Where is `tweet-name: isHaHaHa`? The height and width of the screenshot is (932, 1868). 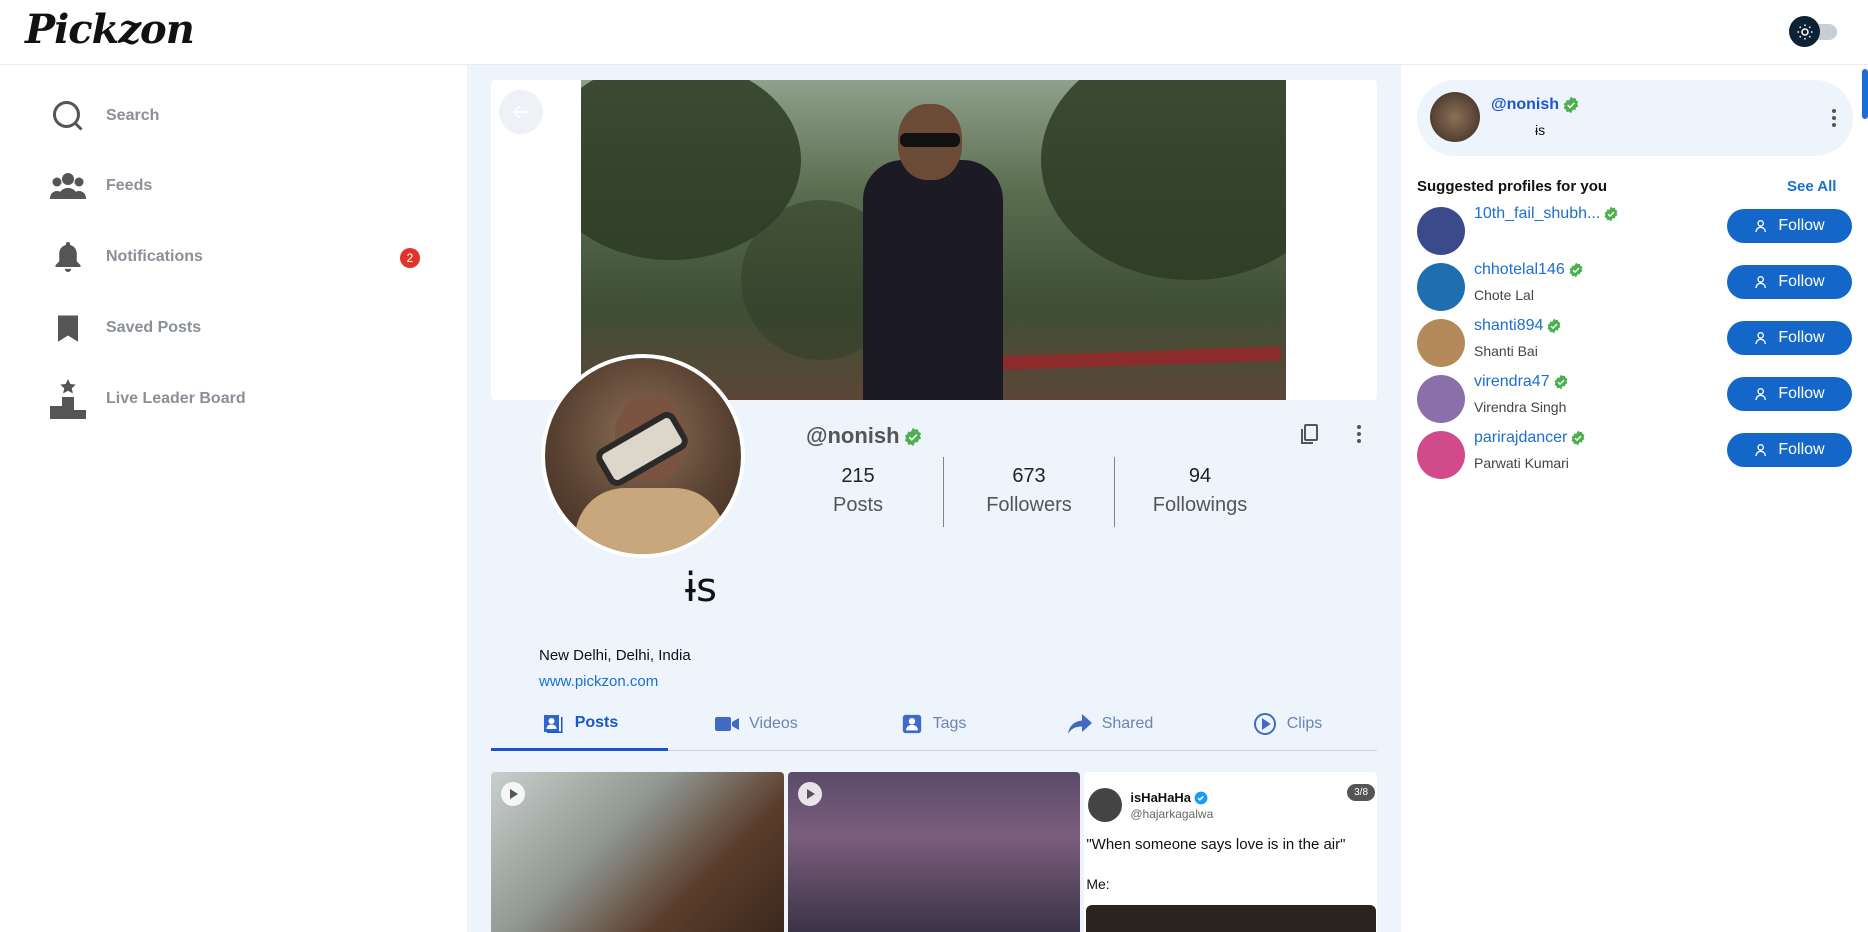 tweet-name: isHaHaHa is located at coordinates (1169, 797).